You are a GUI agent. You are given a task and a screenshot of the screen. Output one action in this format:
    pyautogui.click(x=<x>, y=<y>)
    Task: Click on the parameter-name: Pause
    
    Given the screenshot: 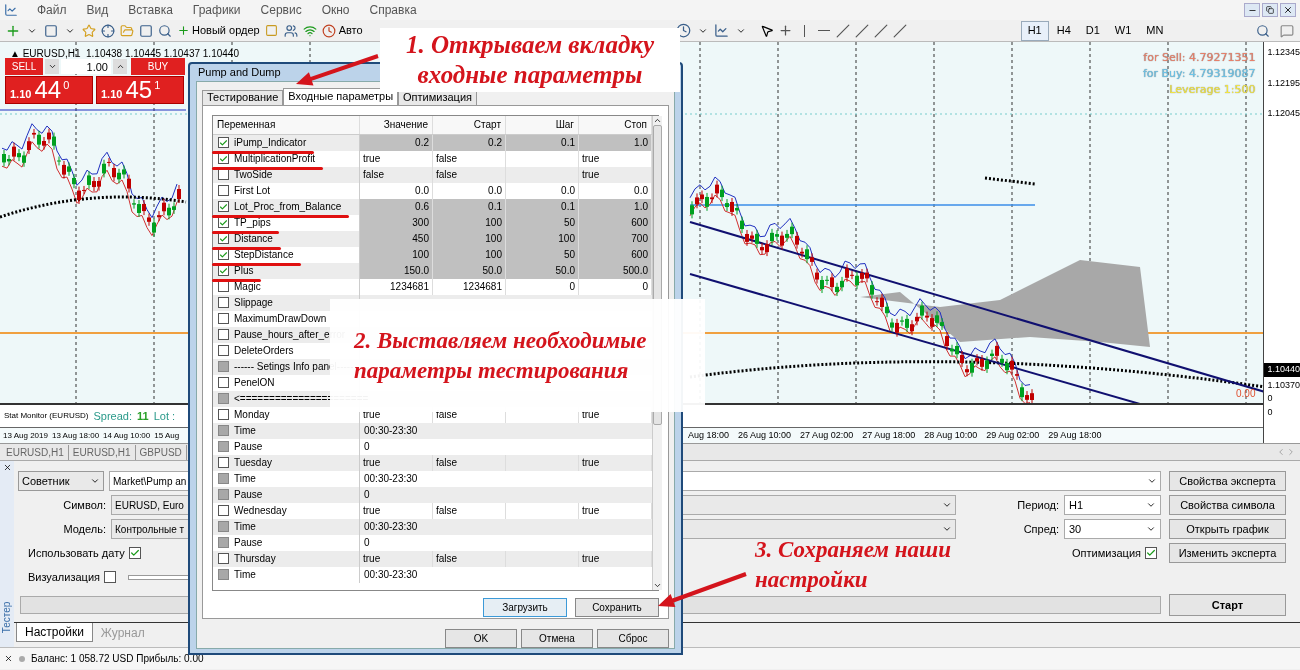 What is the action you would take?
    pyautogui.click(x=248, y=494)
    